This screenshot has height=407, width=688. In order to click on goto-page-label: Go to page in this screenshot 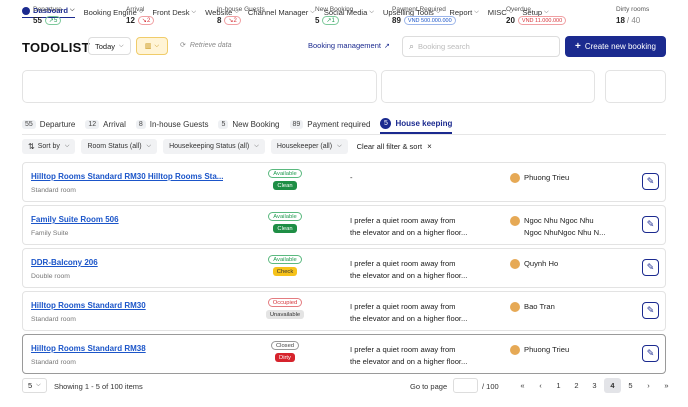, I will do `click(429, 386)`.